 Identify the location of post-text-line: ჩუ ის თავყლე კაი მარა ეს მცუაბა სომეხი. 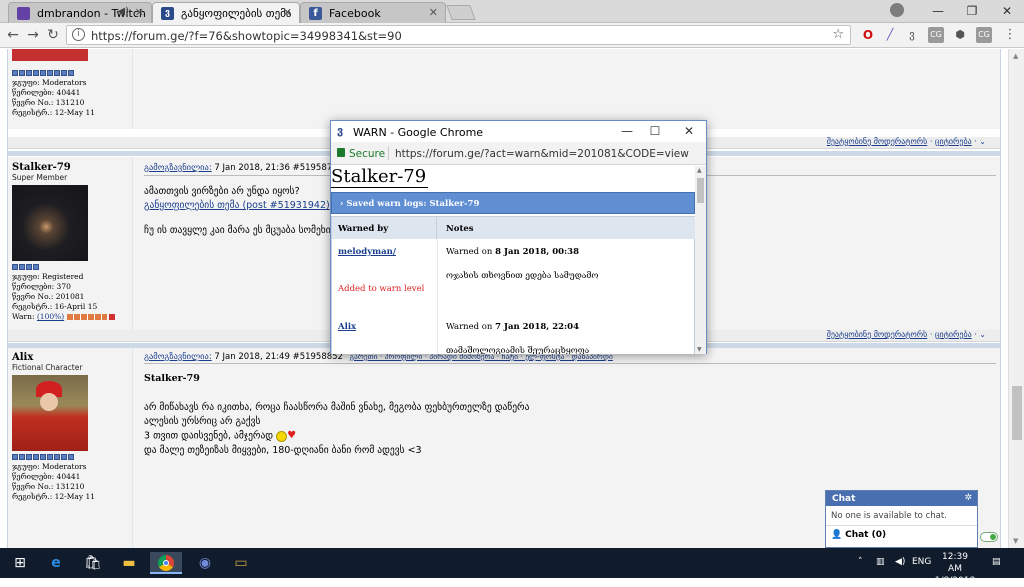
(237, 230).